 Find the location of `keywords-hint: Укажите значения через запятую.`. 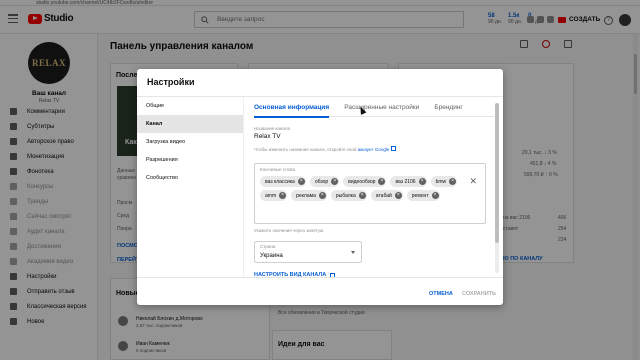

keywords-hint: Укажите значения через запятую. is located at coordinates (289, 230).